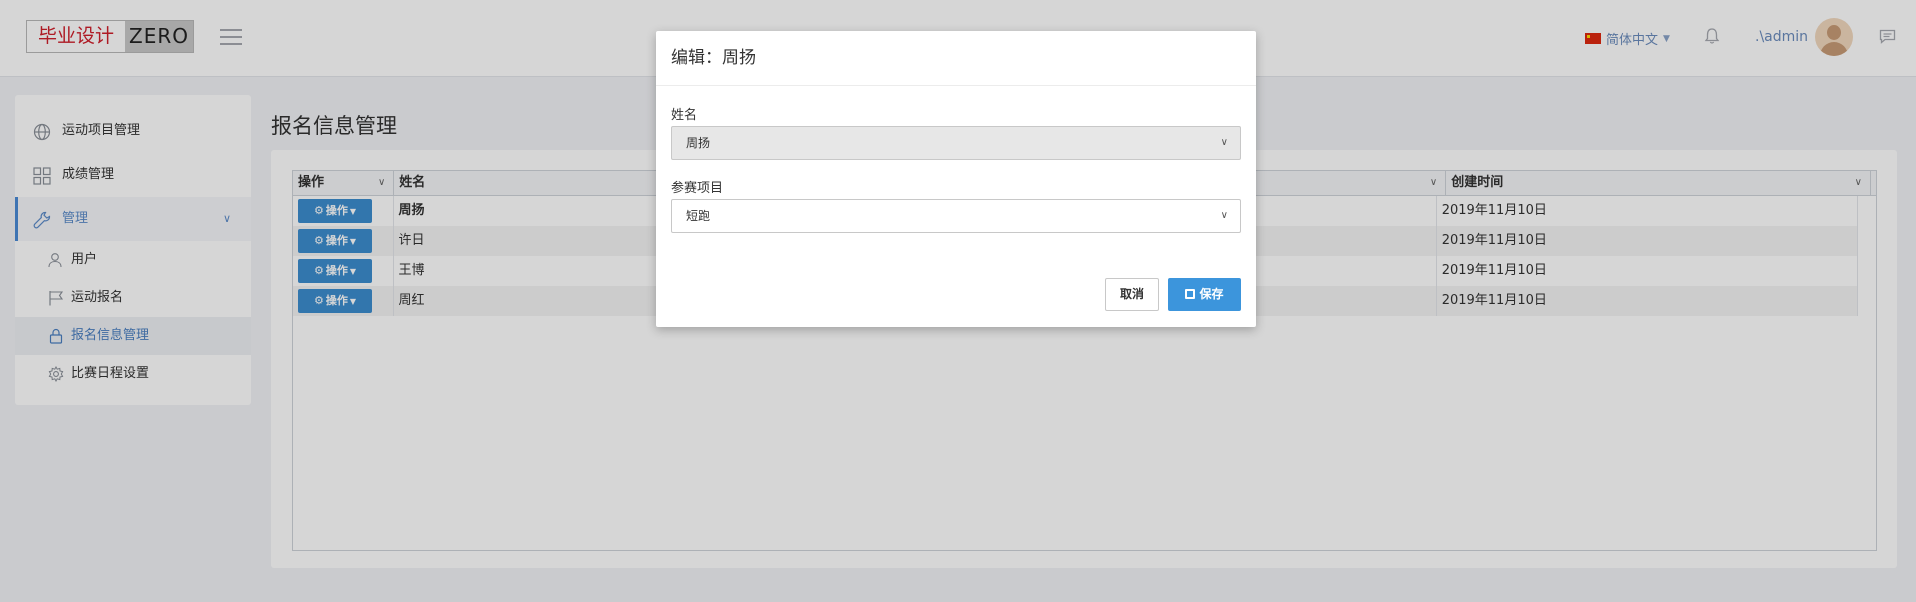 This screenshot has width=1916, height=602. What do you see at coordinates (697, 188) in the screenshot?
I see `event-label: 参赛项目` at bounding box center [697, 188].